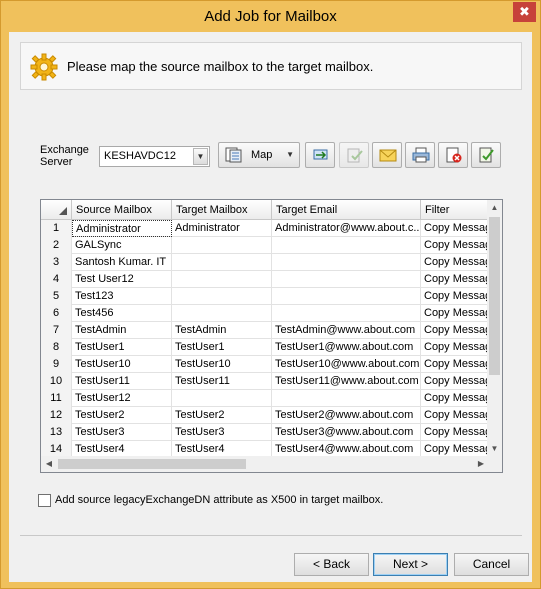  What do you see at coordinates (346, 347) in the screenshot?
I see `target-email-cell: TestUser1@www.about.com` at bounding box center [346, 347].